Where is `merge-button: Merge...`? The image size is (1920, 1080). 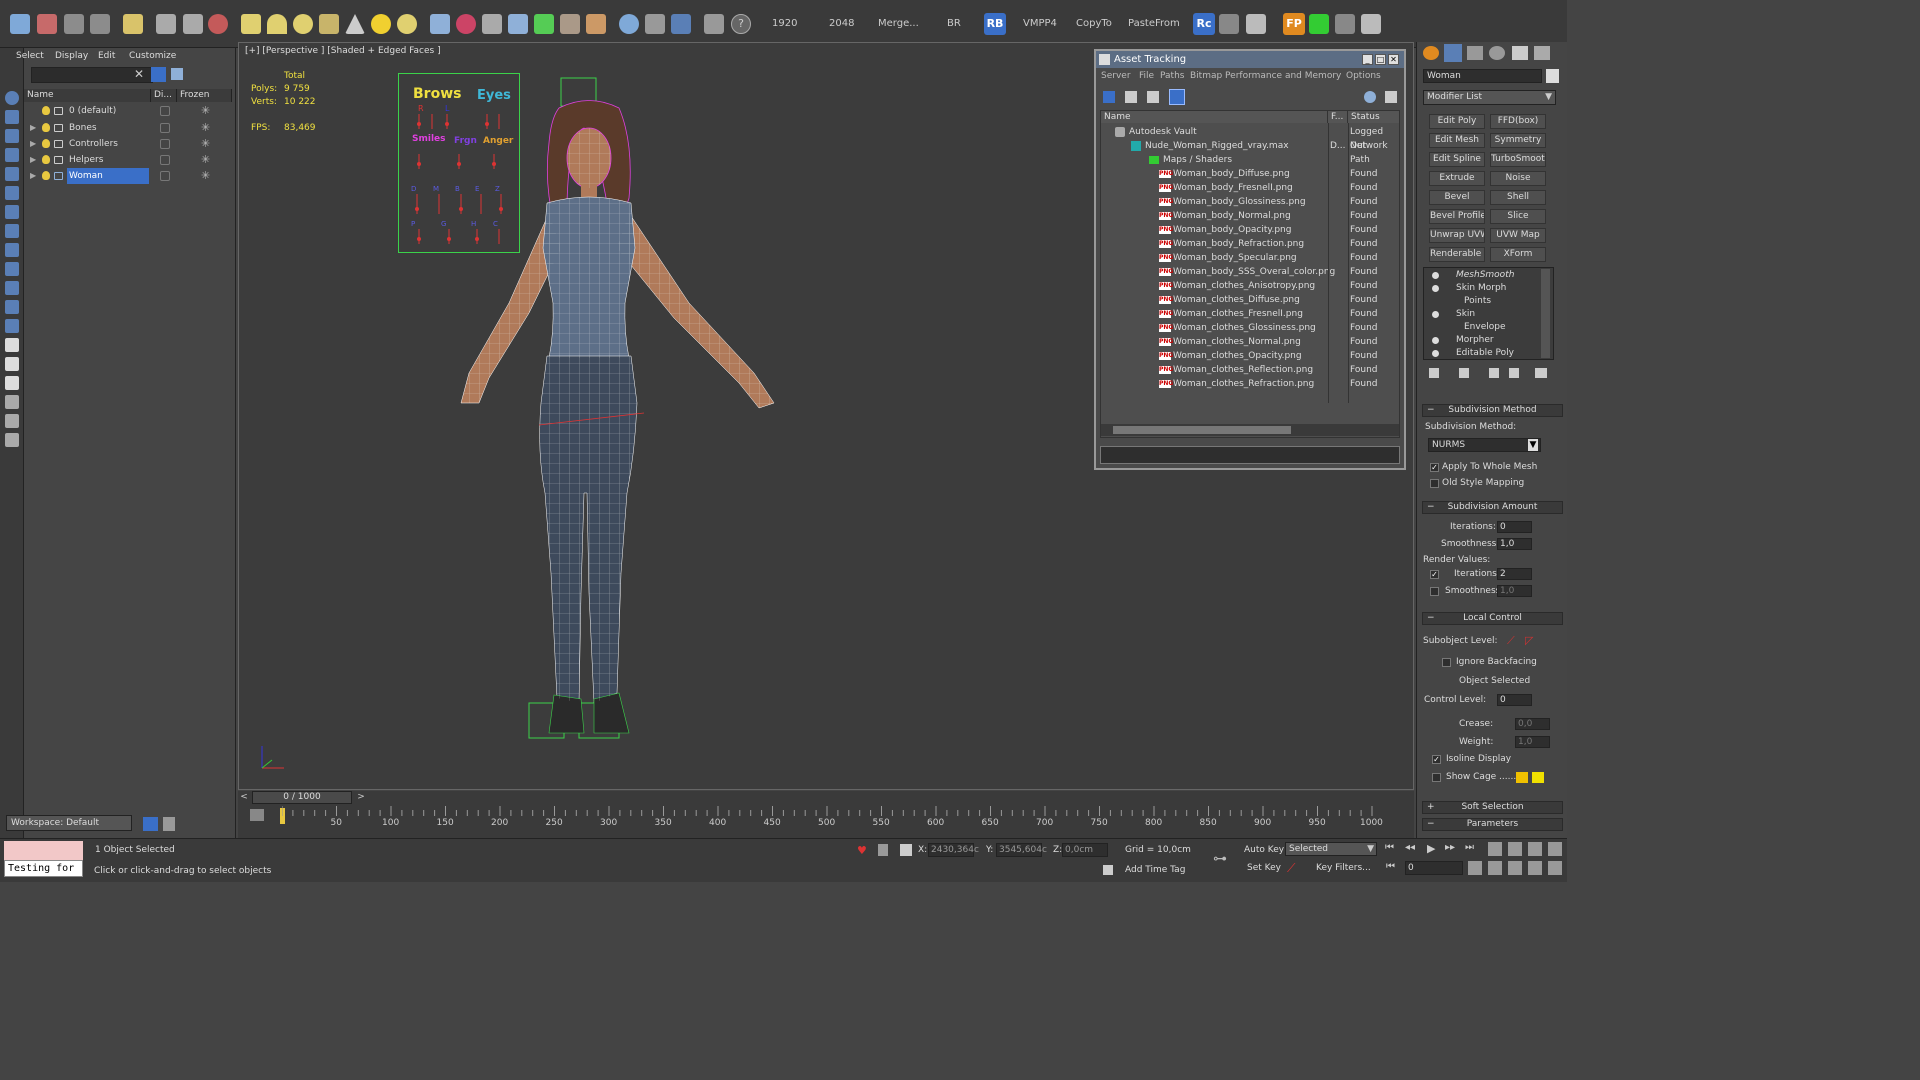 merge-button: Merge... is located at coordinates (898, 23).